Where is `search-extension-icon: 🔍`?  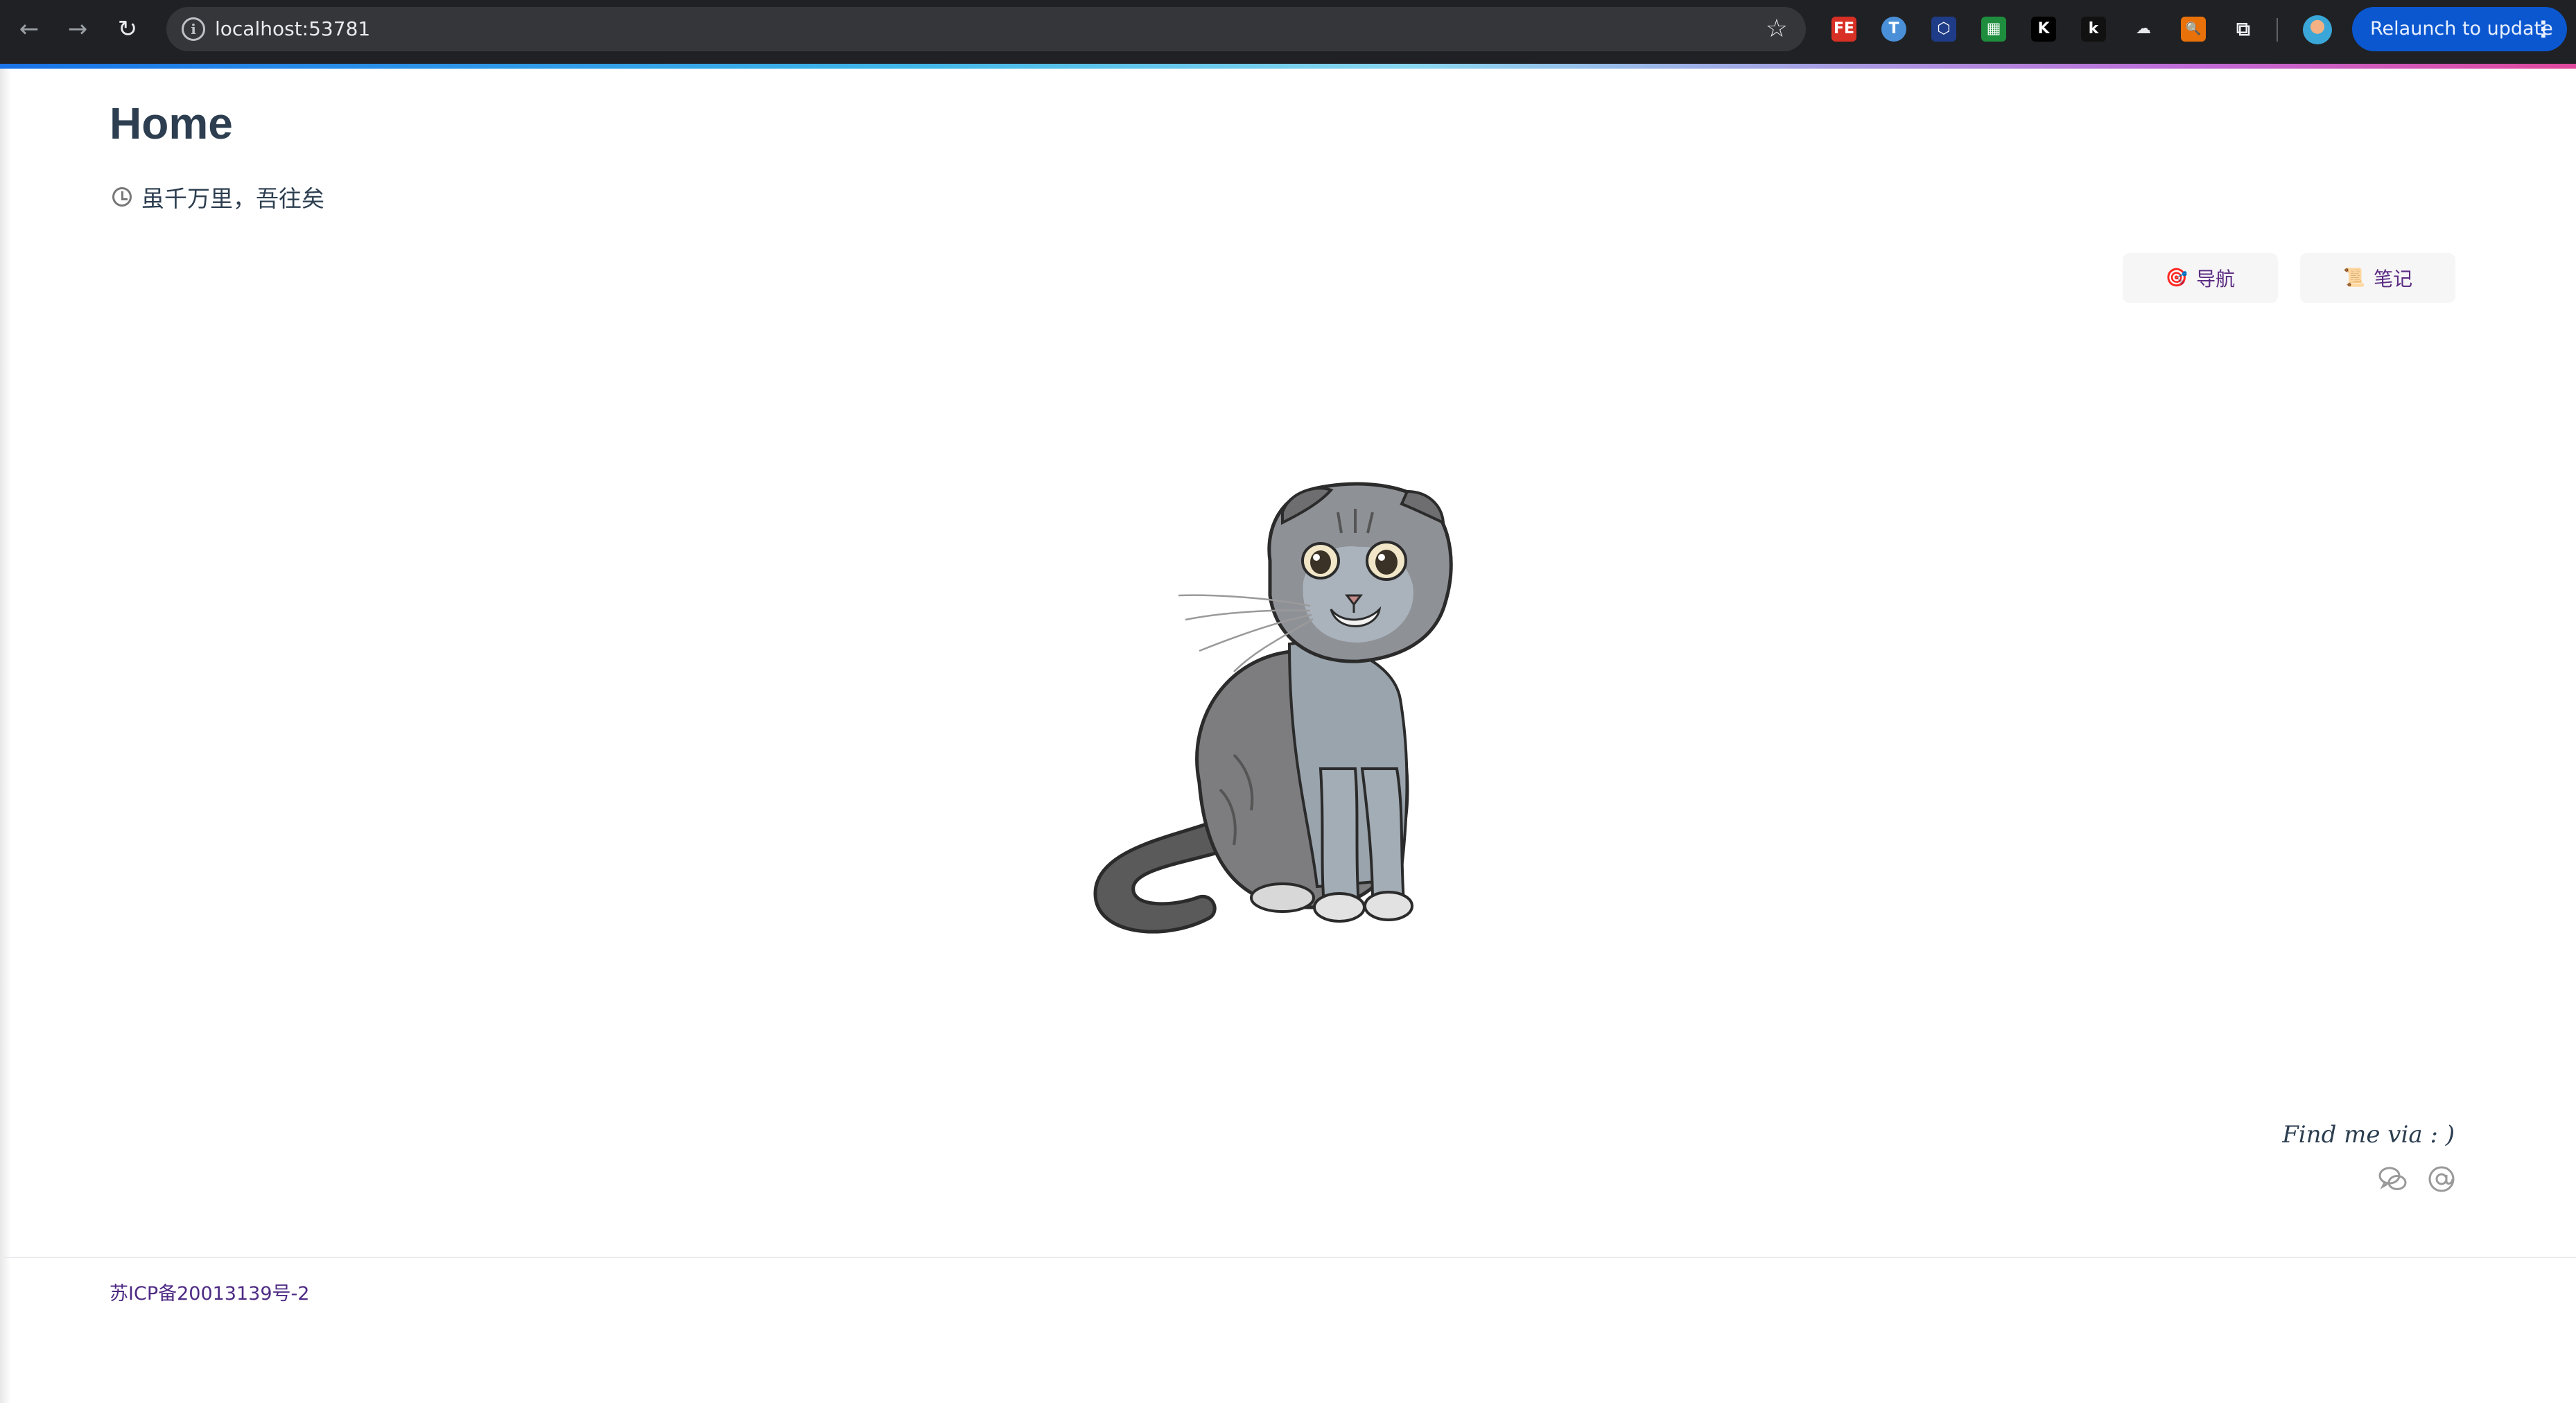 search-extension-icon: 🔍 is located at coordinates (2193, 30).